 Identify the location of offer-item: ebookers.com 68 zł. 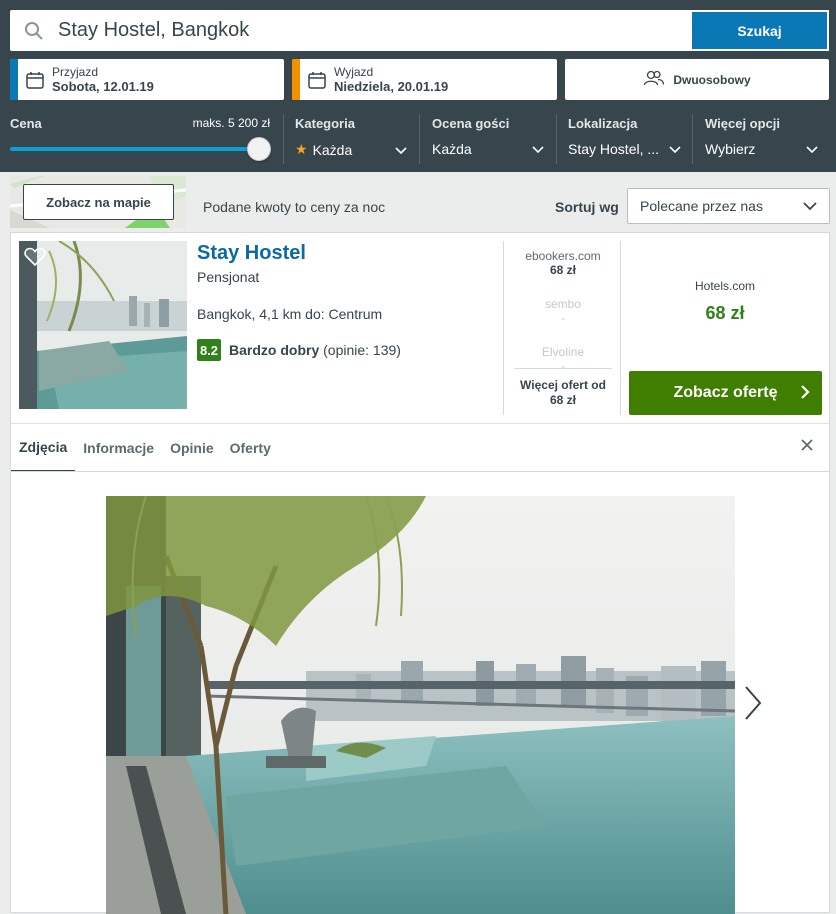
(563, 269).